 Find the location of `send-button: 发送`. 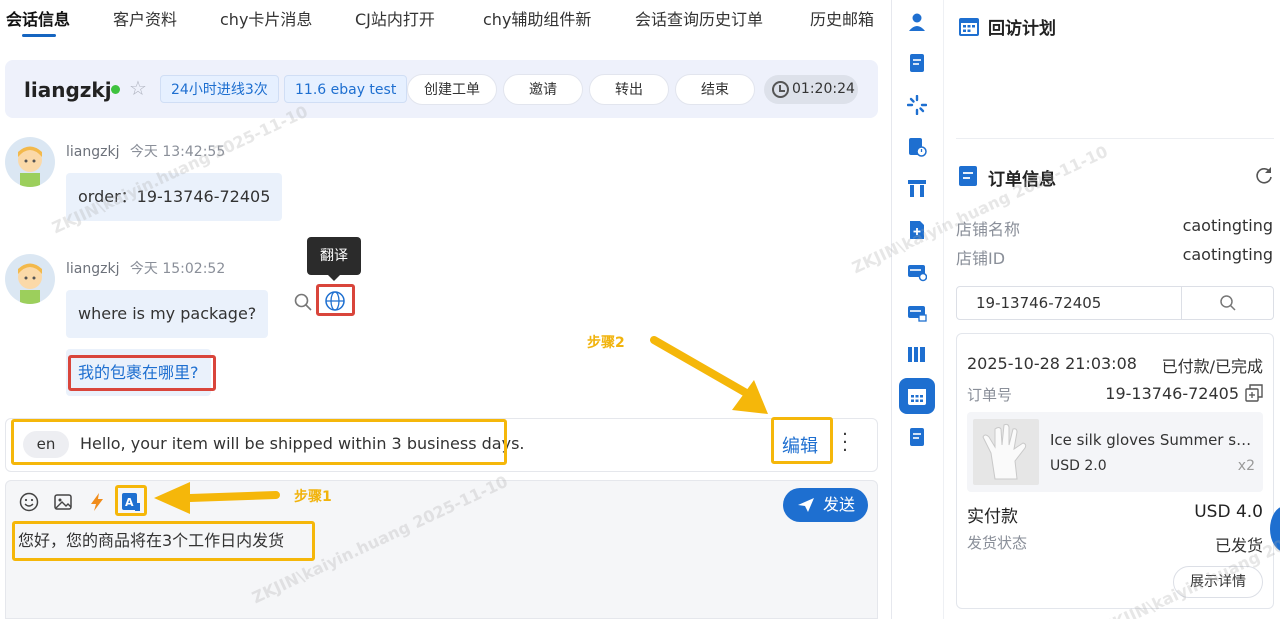

send-button: 发送 is located at coordinates (825, 505).